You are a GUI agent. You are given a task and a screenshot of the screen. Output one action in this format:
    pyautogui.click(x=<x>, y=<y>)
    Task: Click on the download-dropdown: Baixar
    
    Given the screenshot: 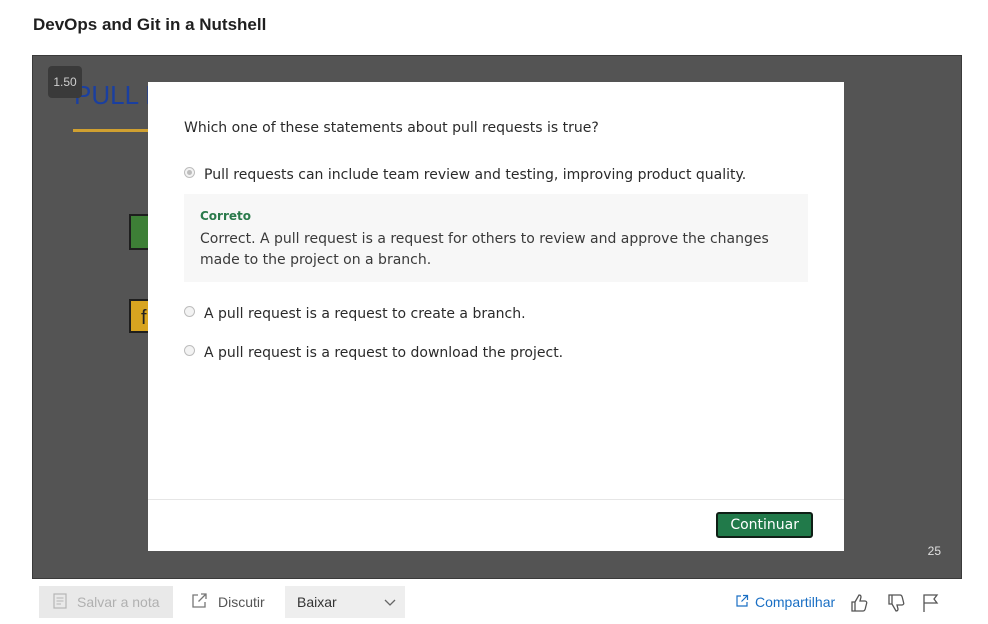 What is the action you would take?
    pyautogui.click(x=345, y=602)
    